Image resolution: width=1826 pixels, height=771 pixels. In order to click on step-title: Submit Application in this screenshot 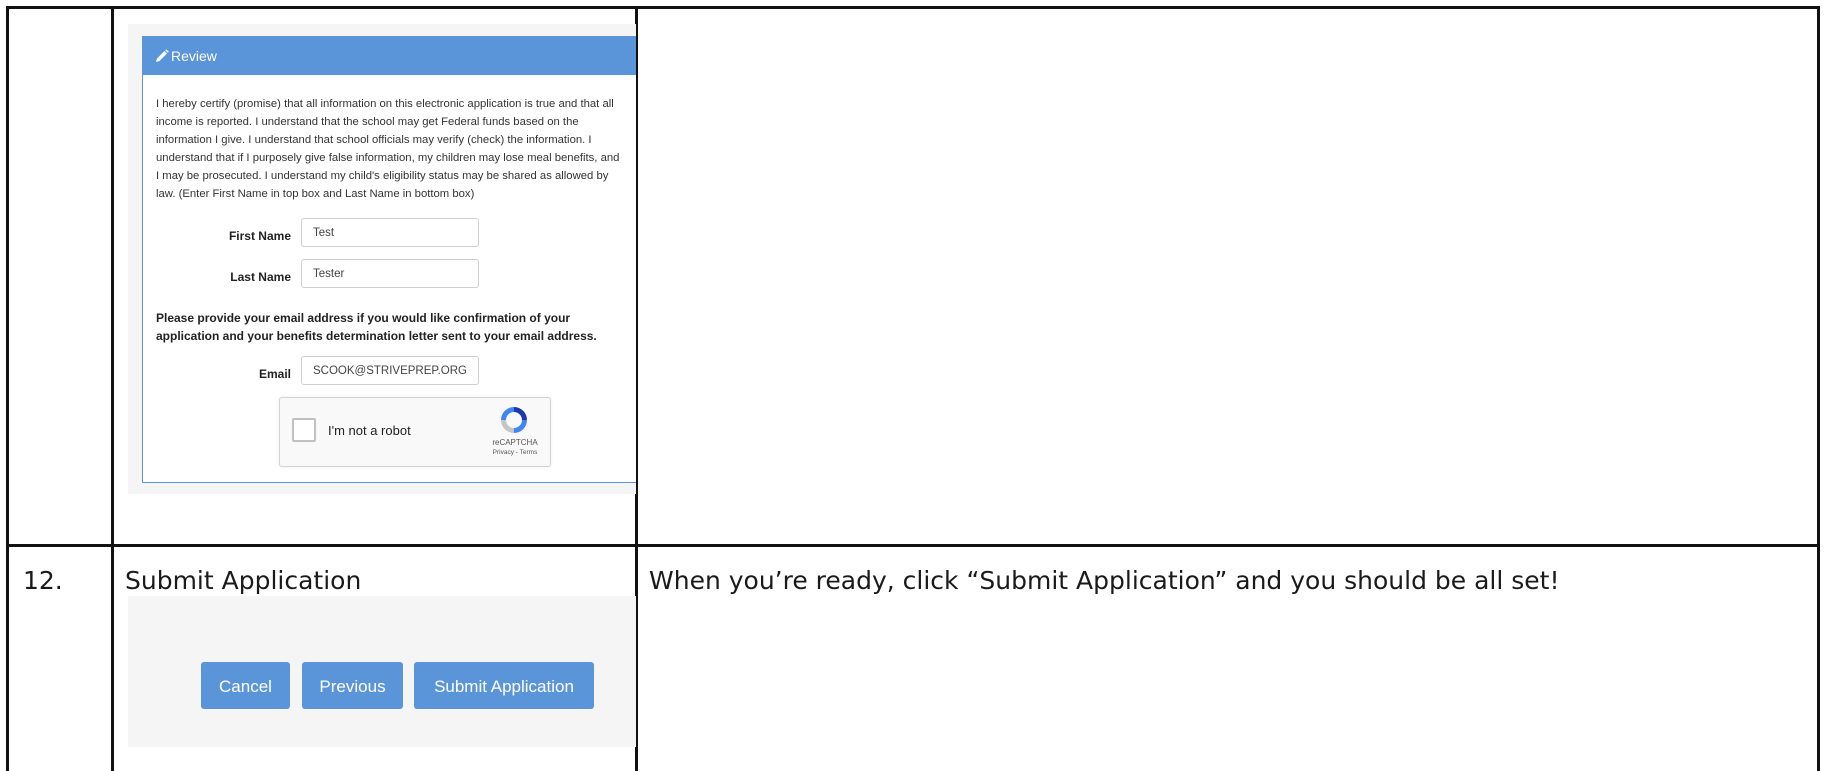, I will do `click(243, 580)`.